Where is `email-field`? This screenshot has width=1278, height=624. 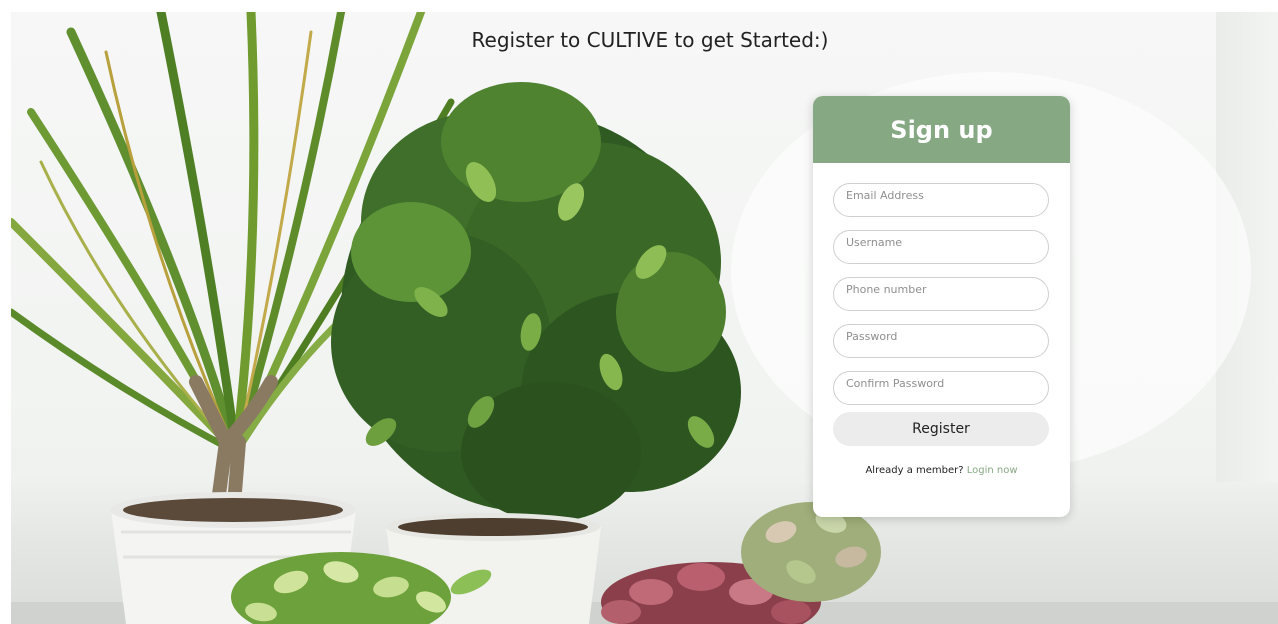 email-field is located at coordinates (941, 200).